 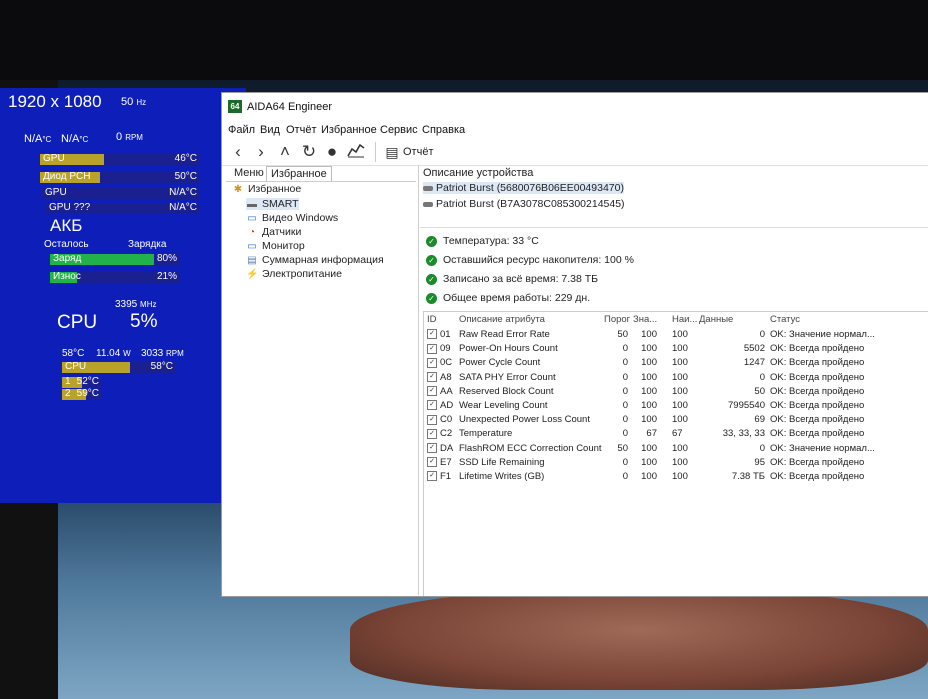 What do you see at coordinates (235, 106) in the screenshot?
I see `app-icon: 64` at bounding box center [235, 106].